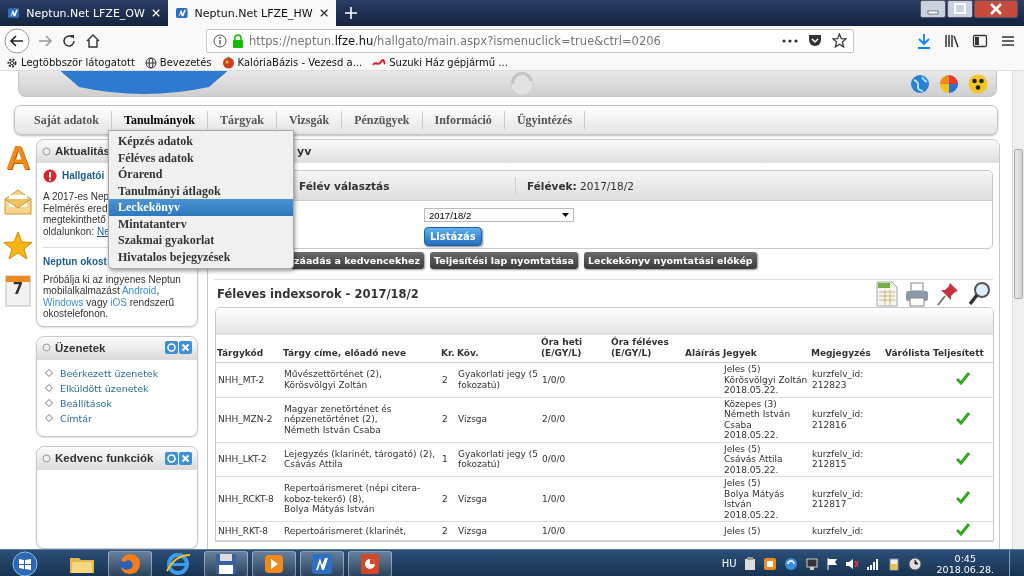 The image size is (1024, 576). What do you see at coordinates (463, 120) in the screenshot?
I see `menu-tab: Információ` at bounding box center [463, 120].